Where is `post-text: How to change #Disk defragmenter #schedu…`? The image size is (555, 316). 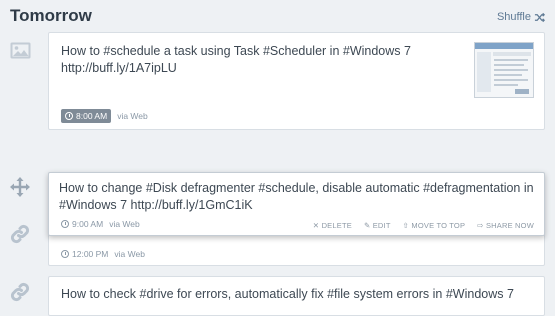 post-text: How to change #Disk defragmenter #schedu… is located at coordinates (296, 197).